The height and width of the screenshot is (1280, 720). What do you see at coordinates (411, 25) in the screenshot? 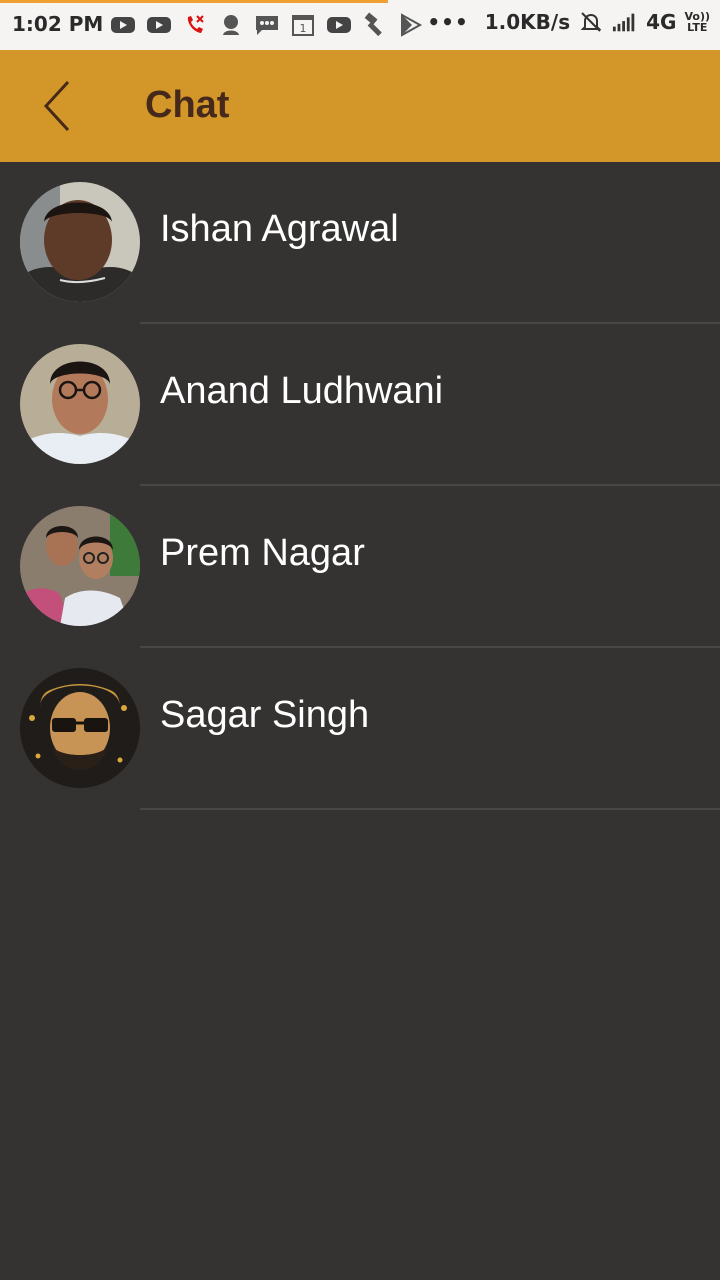
I see `play-store-icon` at bounding box center [411, 25].